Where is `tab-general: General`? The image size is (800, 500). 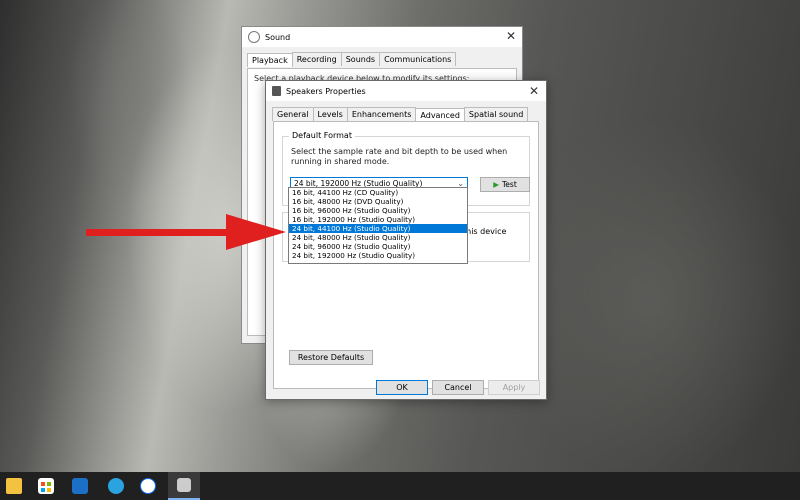
tab-general: General is located at coordinates (293, 114).